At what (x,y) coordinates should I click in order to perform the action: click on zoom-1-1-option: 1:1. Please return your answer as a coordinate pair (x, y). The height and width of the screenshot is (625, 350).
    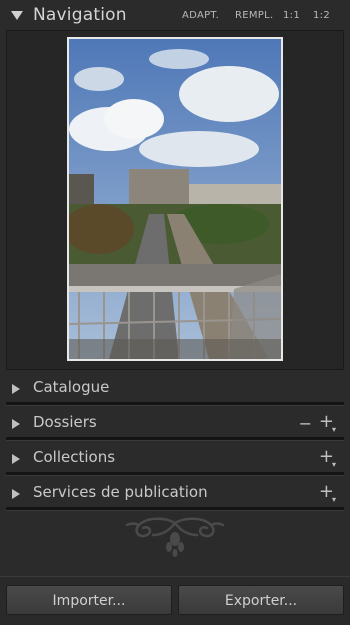
    Looking at the image, I should click on (291, 15).